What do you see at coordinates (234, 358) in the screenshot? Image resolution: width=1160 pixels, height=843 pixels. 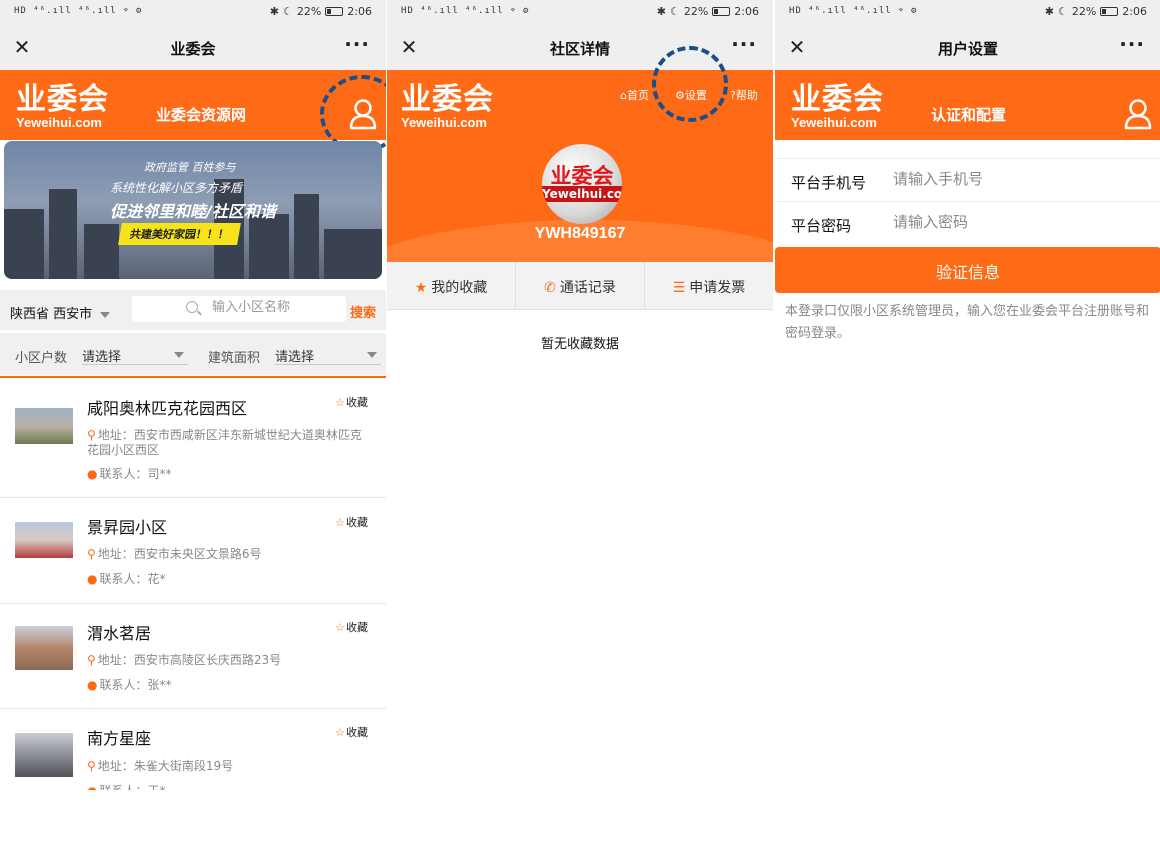 I see `filter-area-label: 建筑面积` at bounding box center [234, 358].